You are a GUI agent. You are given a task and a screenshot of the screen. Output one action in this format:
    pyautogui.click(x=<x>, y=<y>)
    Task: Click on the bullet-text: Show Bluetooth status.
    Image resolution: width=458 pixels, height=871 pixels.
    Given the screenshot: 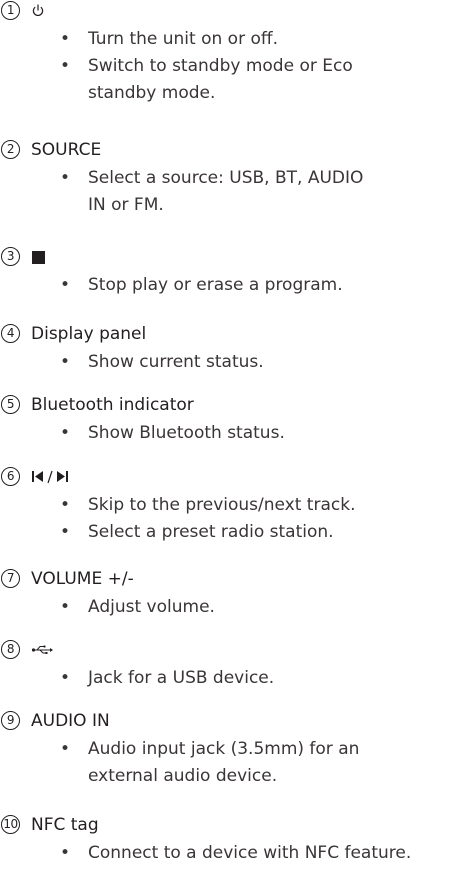 What is the action you would take?
    pyautogui.click(x=186, y=433)
    